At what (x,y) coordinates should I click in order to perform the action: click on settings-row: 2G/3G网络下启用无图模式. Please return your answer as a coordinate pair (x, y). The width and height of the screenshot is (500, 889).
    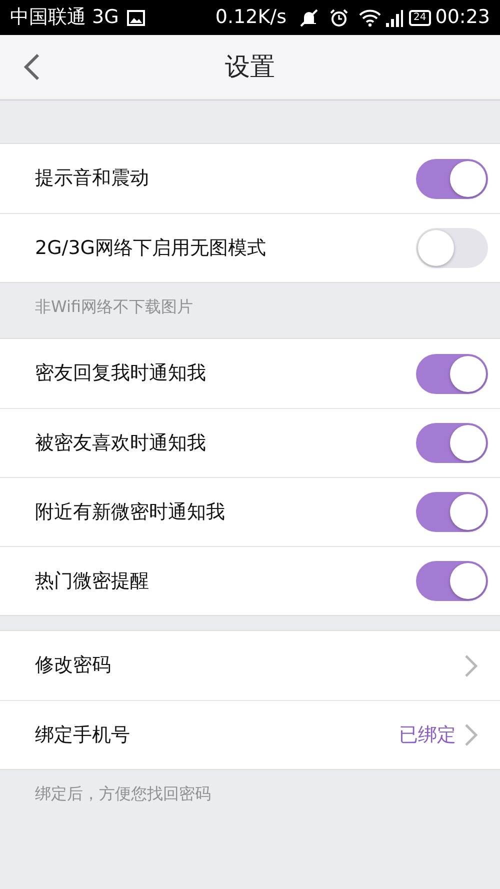
    Looking at the image, I should click on (250, 247).